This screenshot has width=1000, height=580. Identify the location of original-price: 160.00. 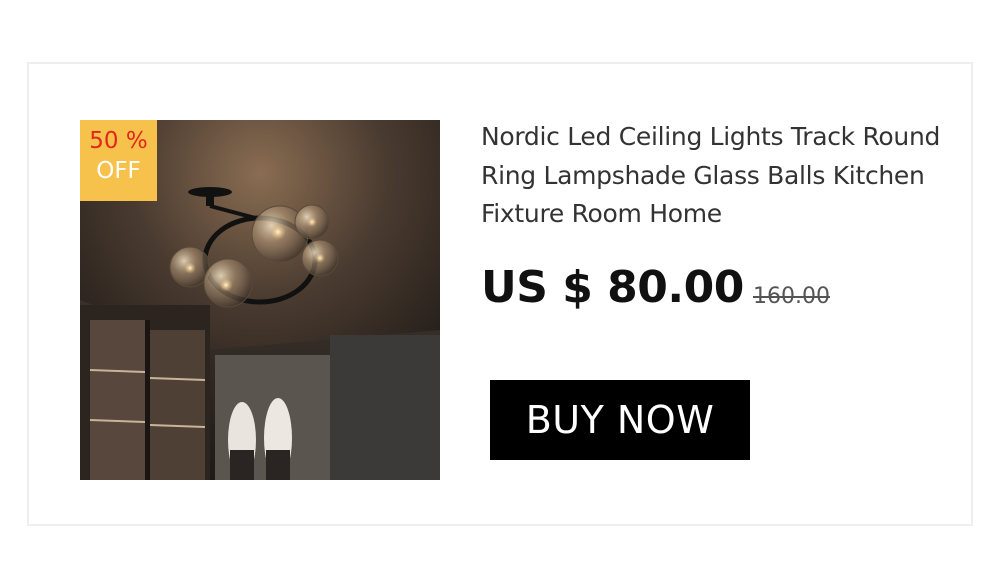
(791, 296).